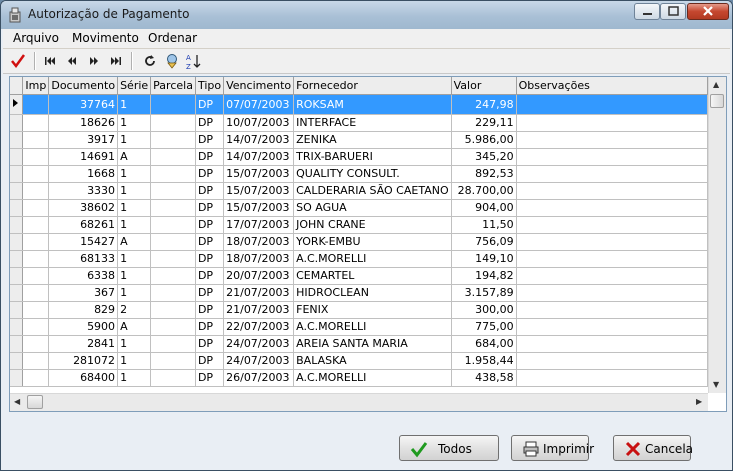 Image resolution: width=733 pixels, height=471 pixels. What do you see at coordinates (359, 293) in the screenshot?
I see `table-row: 367 1 DP 21/07/2003 HIDROCLEAN 3.157,89` at bounding box center [359, 293].